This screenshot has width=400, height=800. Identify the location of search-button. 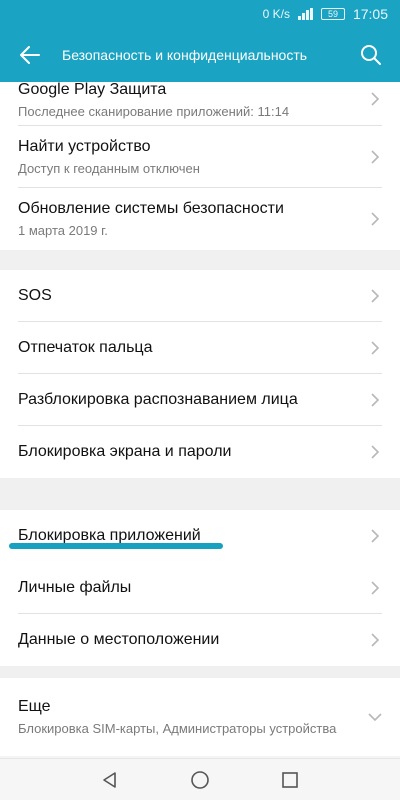
(371, 55).